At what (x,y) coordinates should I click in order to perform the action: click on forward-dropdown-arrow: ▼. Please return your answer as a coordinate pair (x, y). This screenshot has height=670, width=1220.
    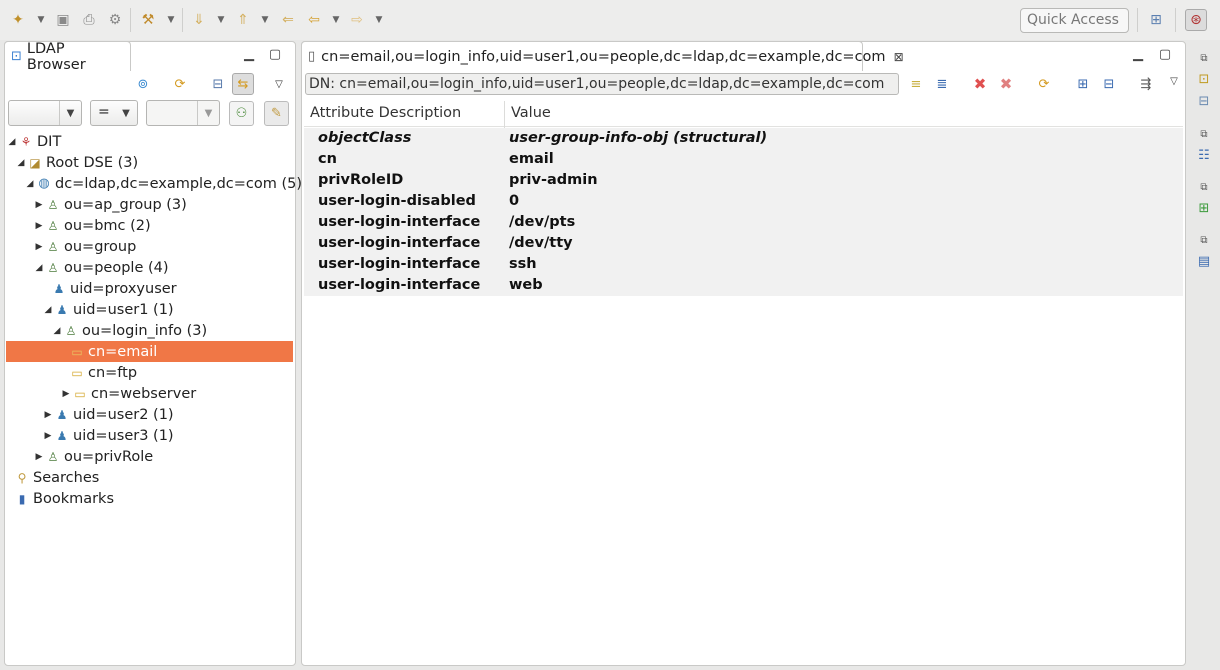
    Looking at the image, I should click on (379, 20).